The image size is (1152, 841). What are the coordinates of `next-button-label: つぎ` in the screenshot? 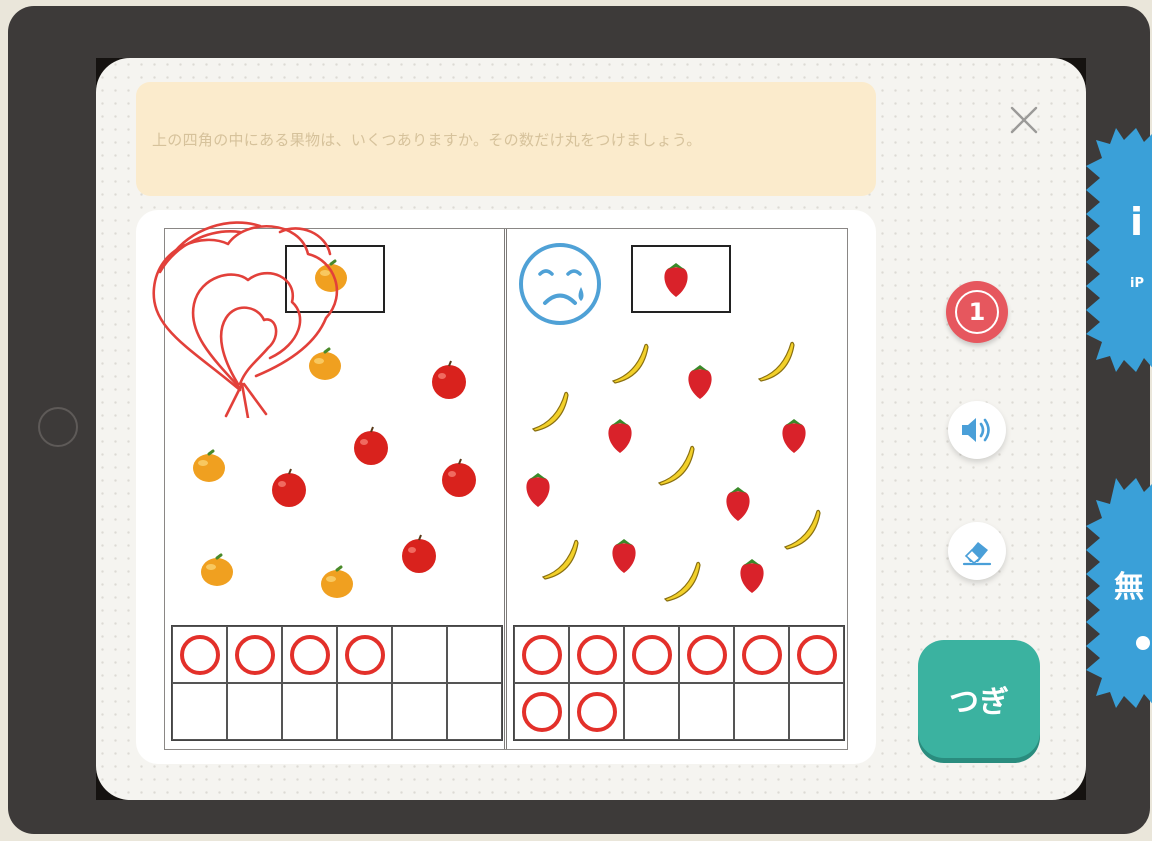 It's located at (979, 702).